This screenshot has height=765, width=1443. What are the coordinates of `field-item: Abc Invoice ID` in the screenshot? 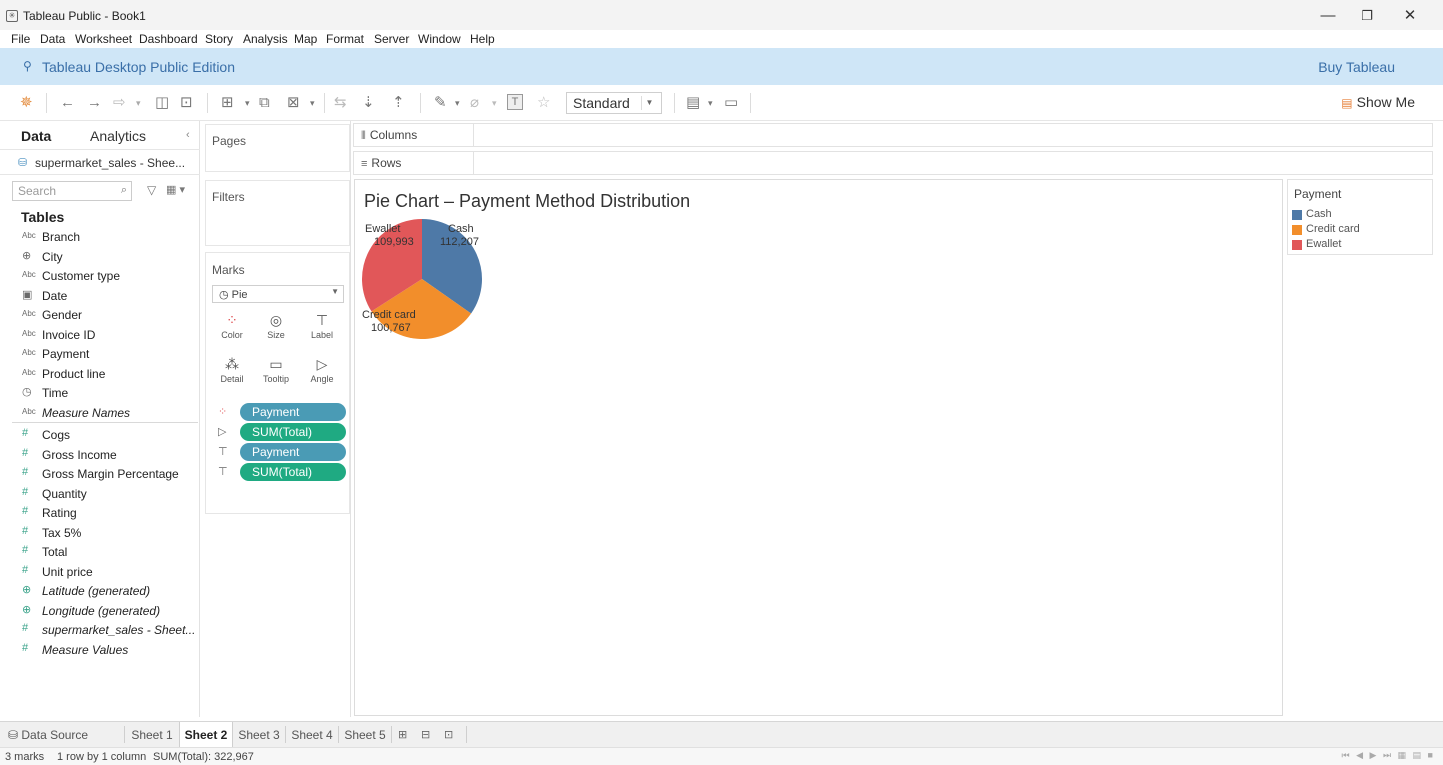 It's located at (99, 335).